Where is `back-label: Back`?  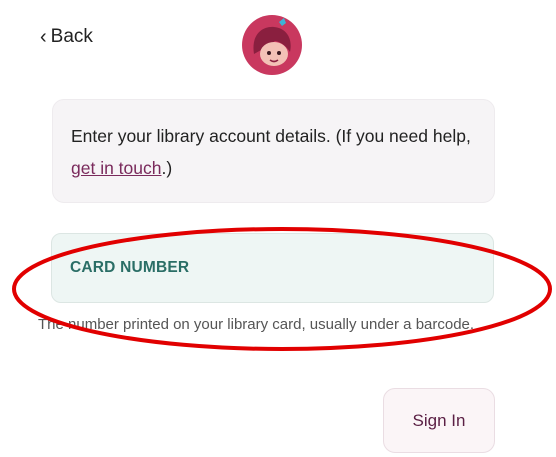
back-label: Back is located at coordinates (71, 36).